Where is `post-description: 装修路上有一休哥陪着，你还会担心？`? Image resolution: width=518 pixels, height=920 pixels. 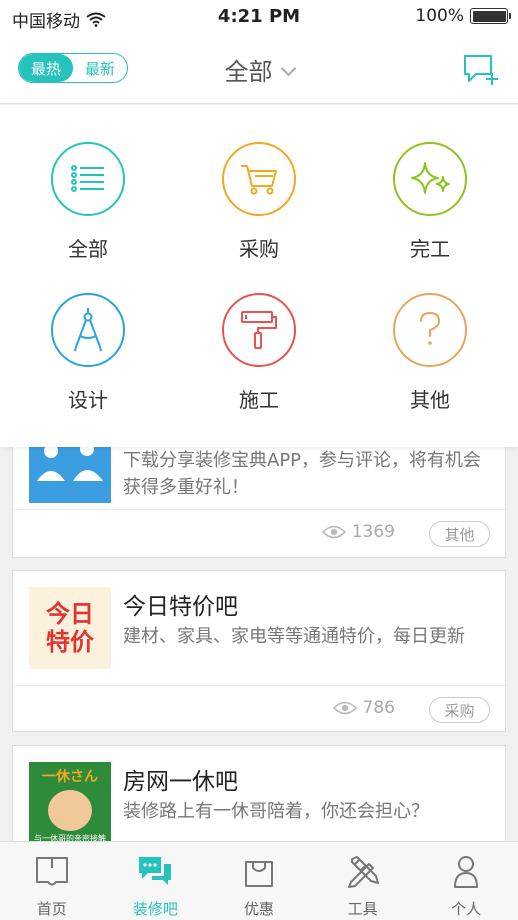 post-description: 装修路上有一休哥陪着，你还会担心？ is located at coordinates (276, 811).